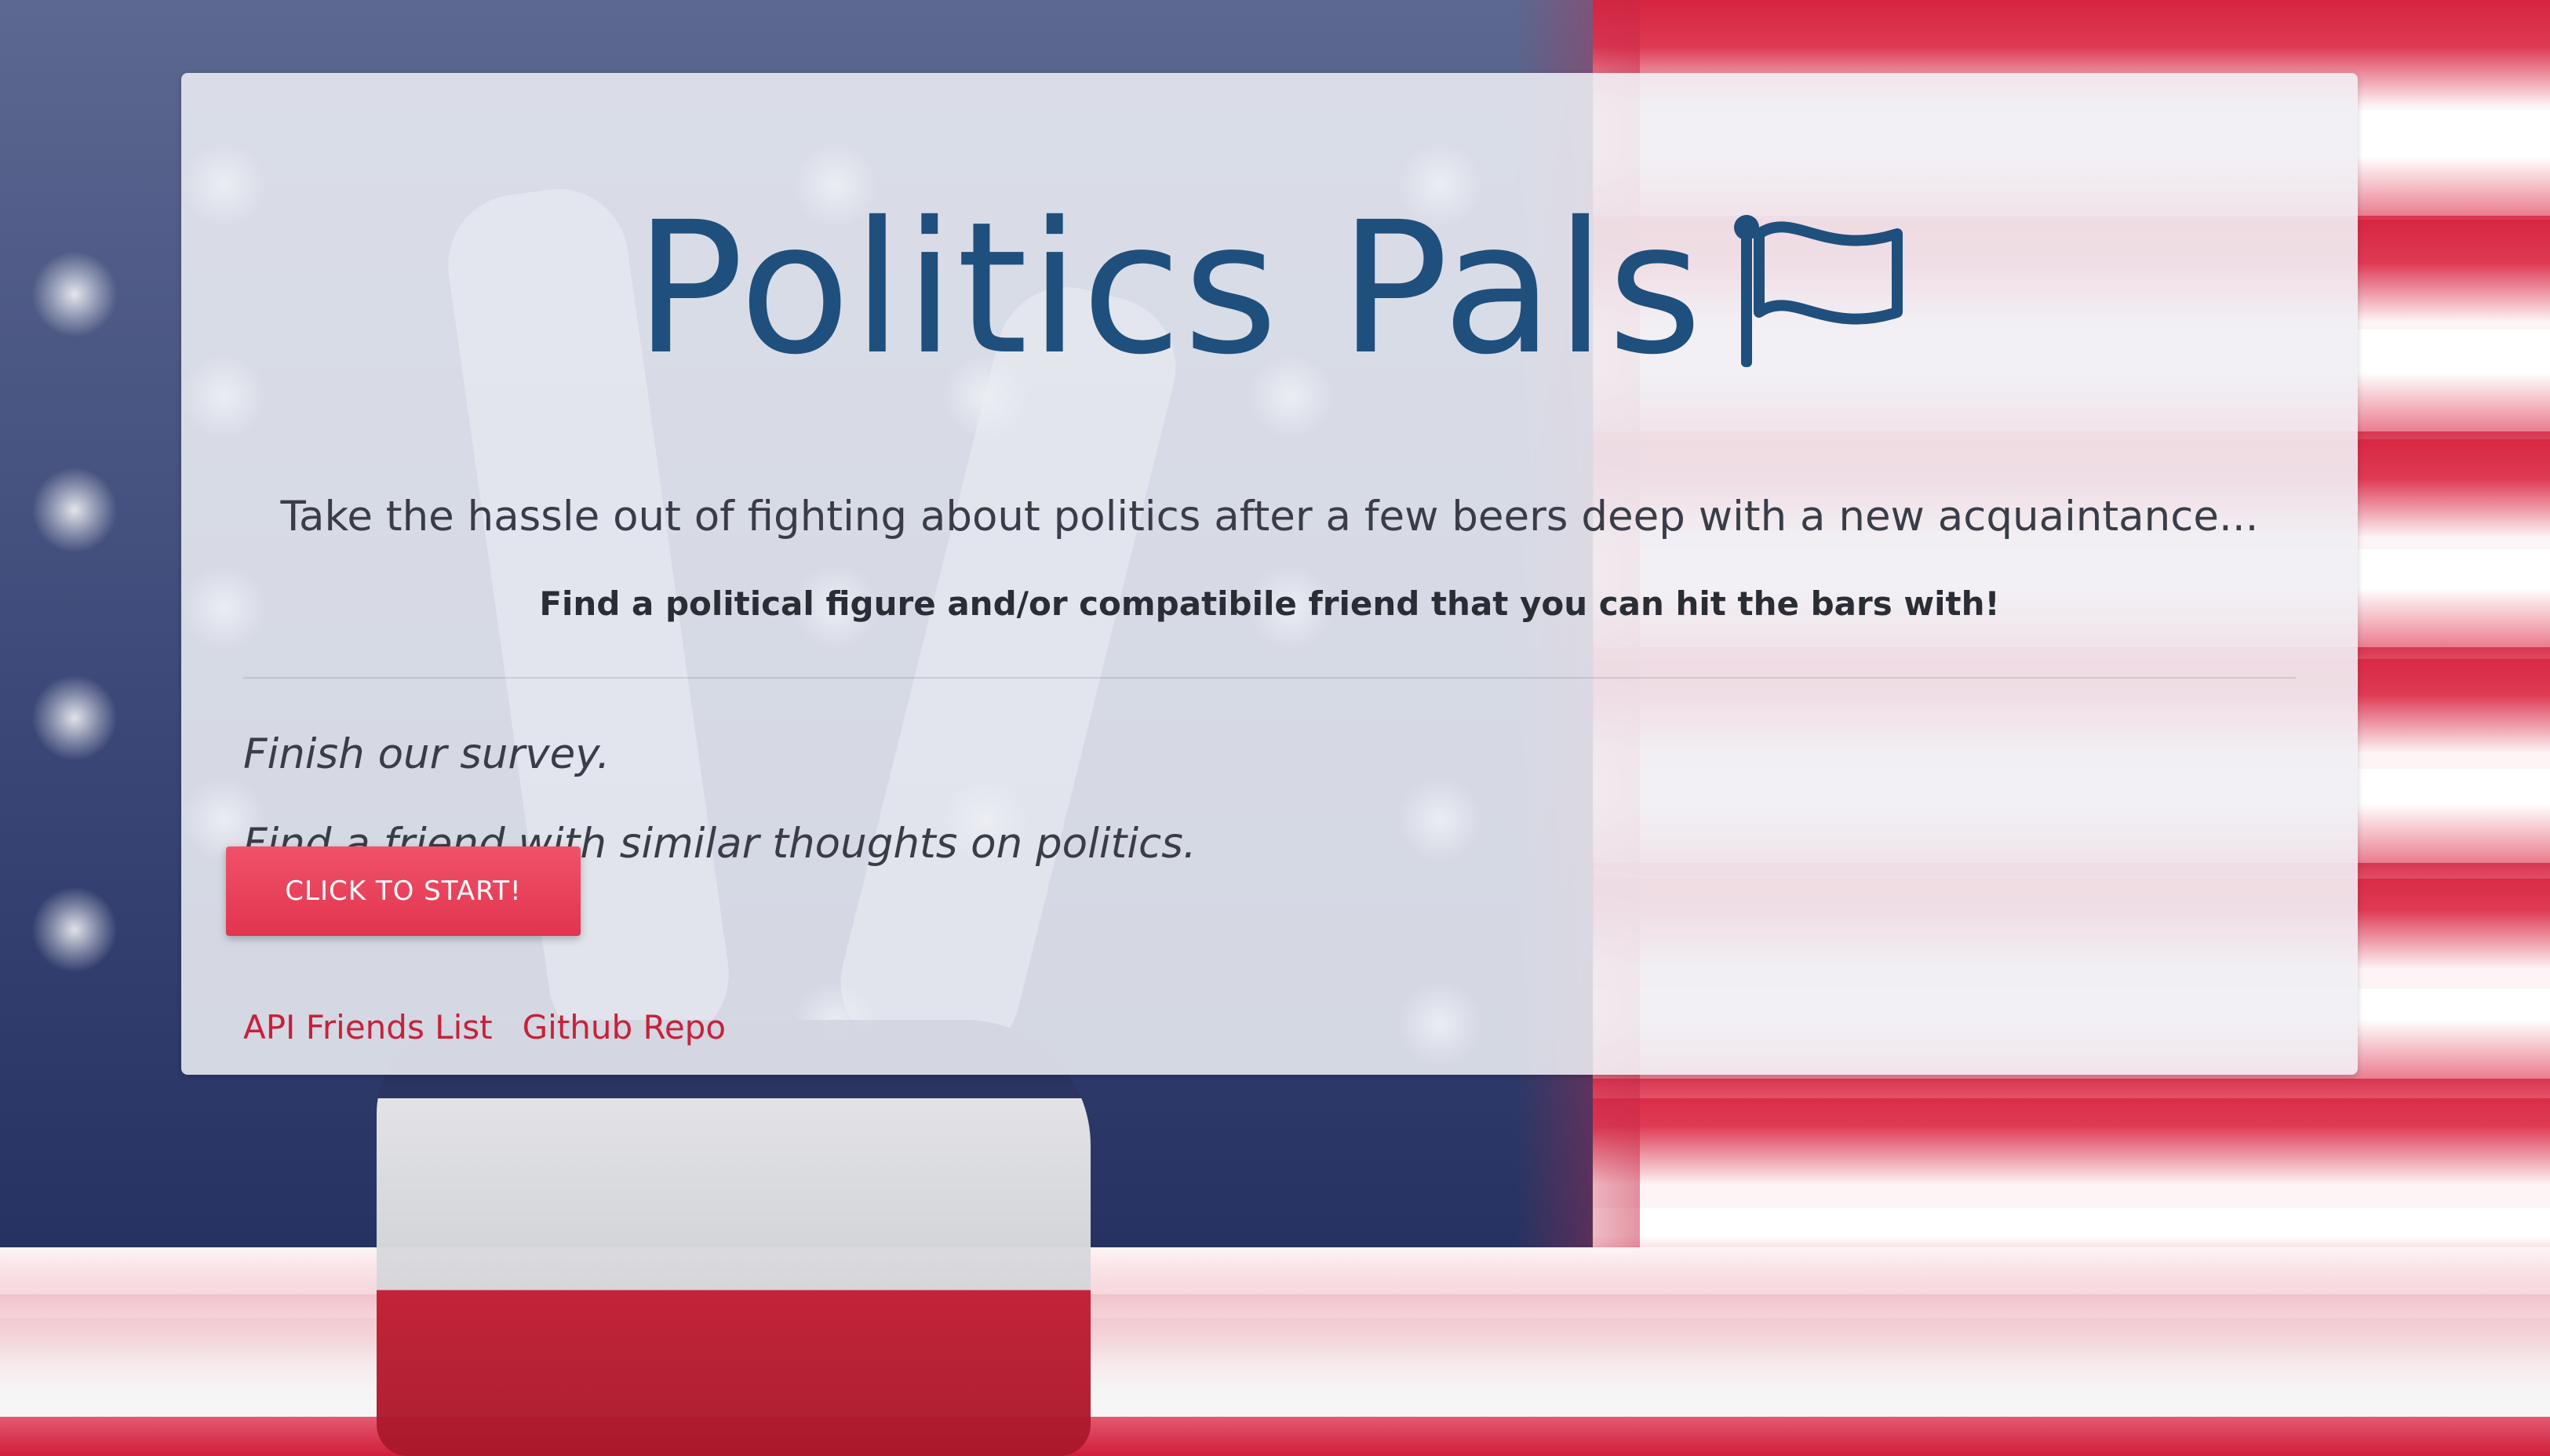  What do you see at coordinates (624, 1027) in the screenshot?
I see `github-repo-link: Github Repo` at bounding box center [624, 1027].